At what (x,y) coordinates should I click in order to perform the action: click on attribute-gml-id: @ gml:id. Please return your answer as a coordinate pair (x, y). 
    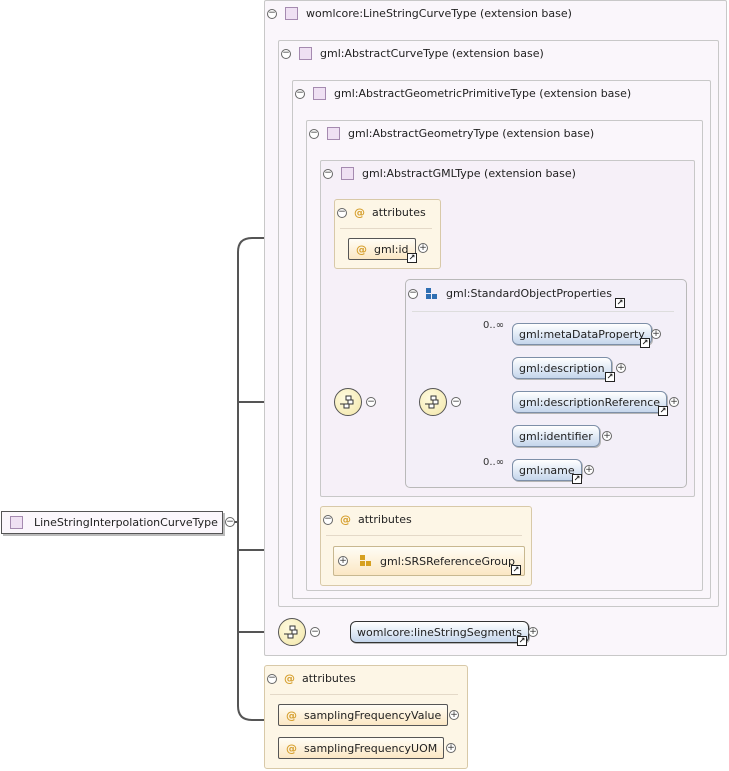
    Looking at the image, I should click on (382, 249).